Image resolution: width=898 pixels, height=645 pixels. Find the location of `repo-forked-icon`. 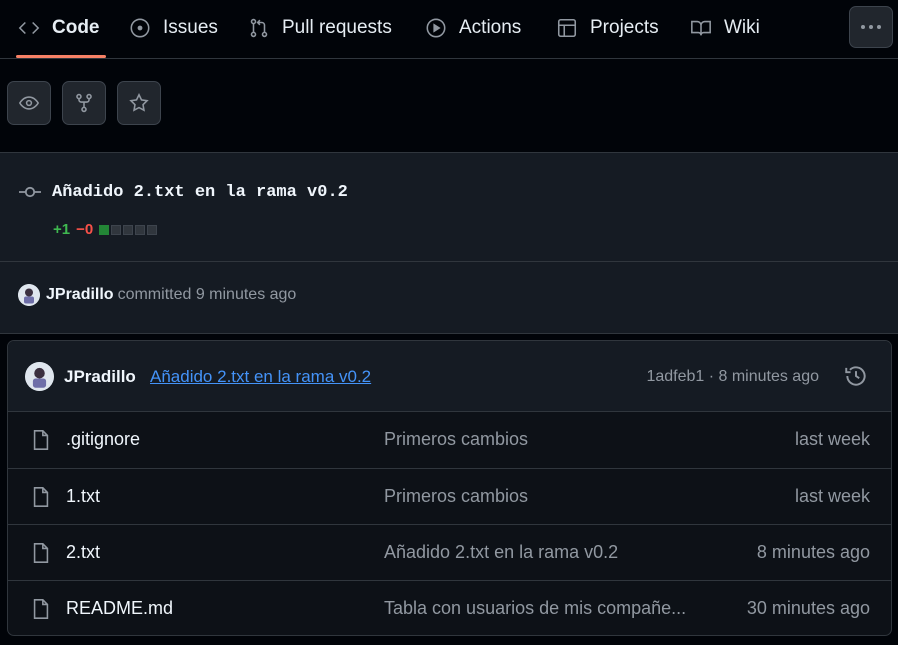

repo-forked-icon is located at coordinates (84, 103).